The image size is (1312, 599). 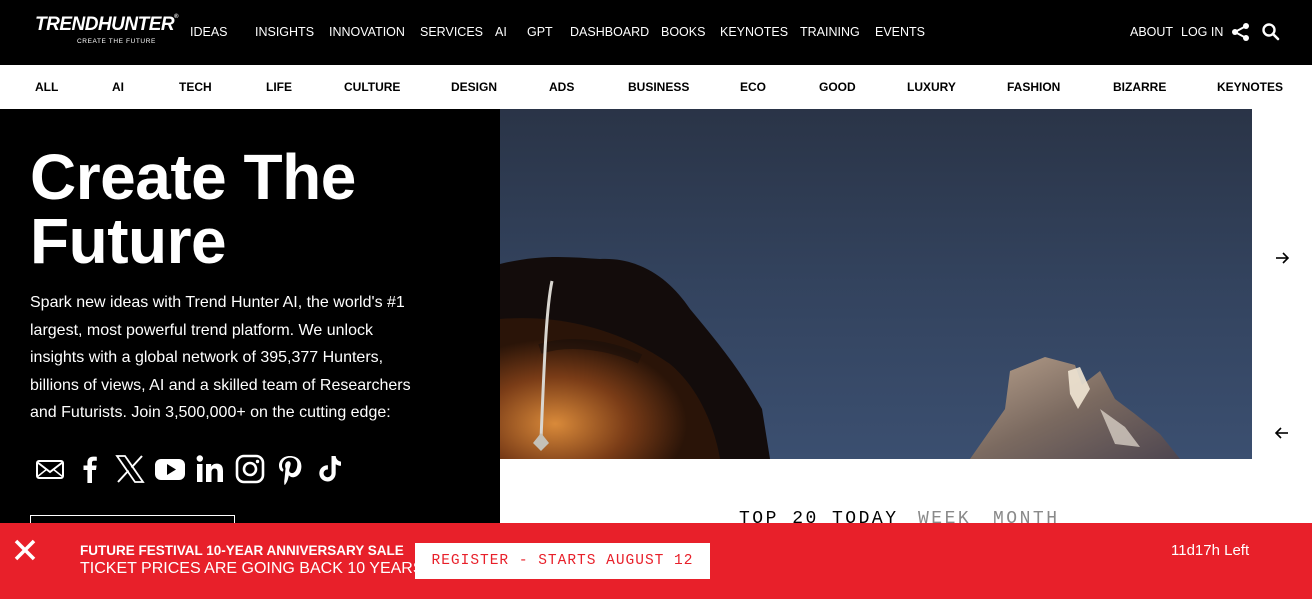 What do you see at coordinates (474, 87) in the screenshot?
I see `category-design: DESIGN` at bounding box center [474, 87].